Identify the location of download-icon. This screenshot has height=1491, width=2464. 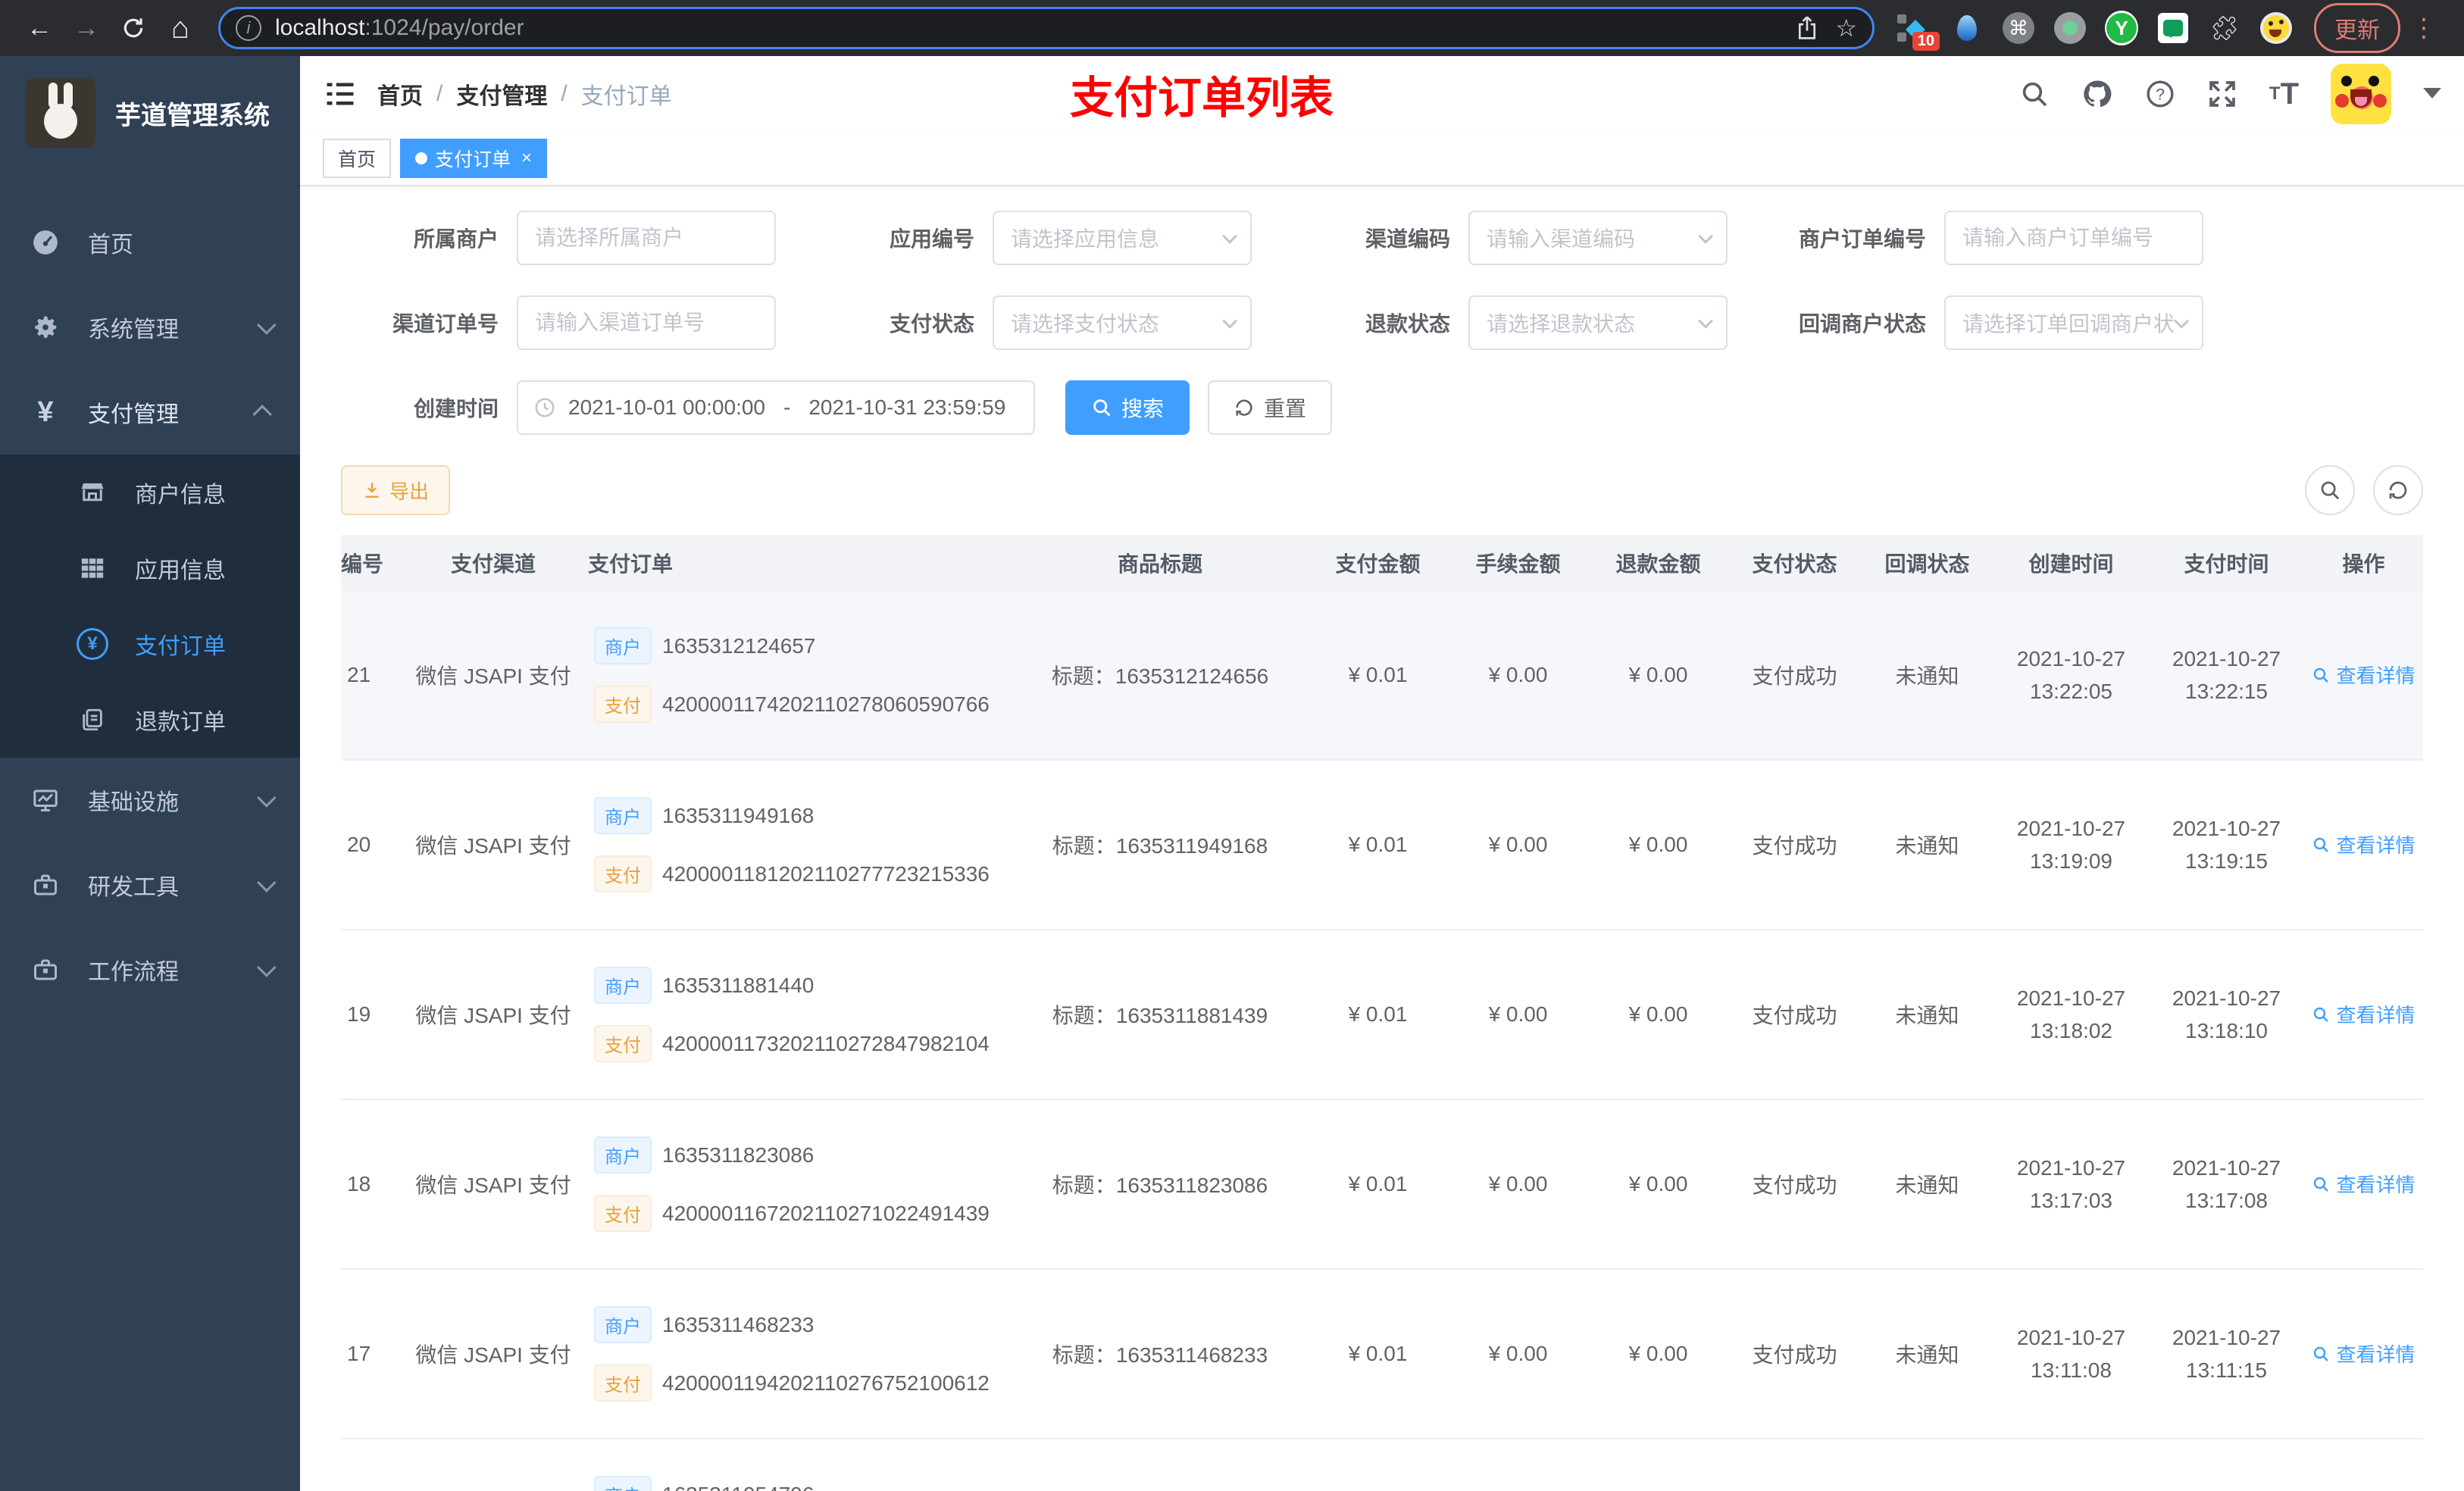
(372, 490).